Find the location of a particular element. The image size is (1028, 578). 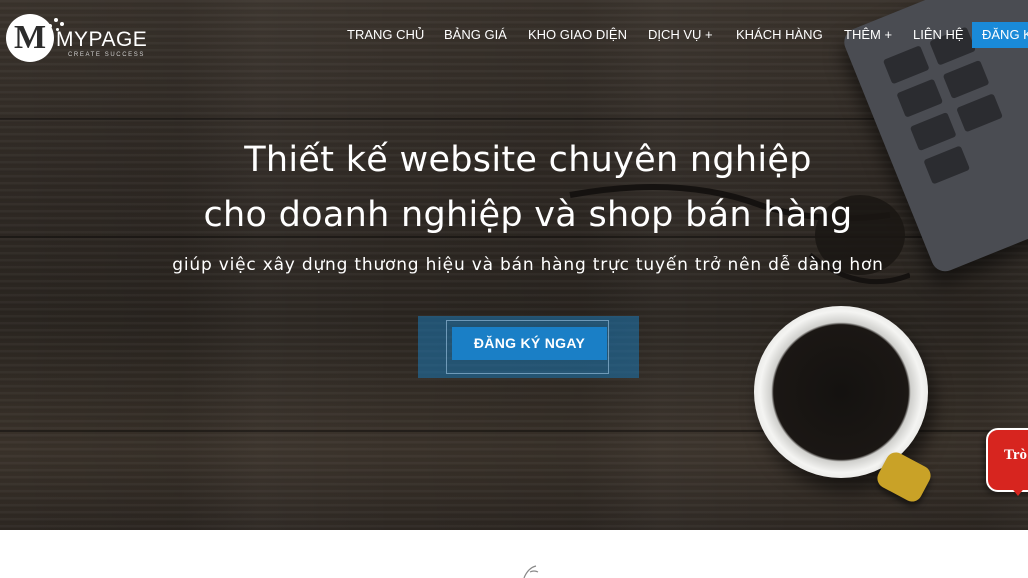

chat-badge-tail is located at coordinates (1018, 491).